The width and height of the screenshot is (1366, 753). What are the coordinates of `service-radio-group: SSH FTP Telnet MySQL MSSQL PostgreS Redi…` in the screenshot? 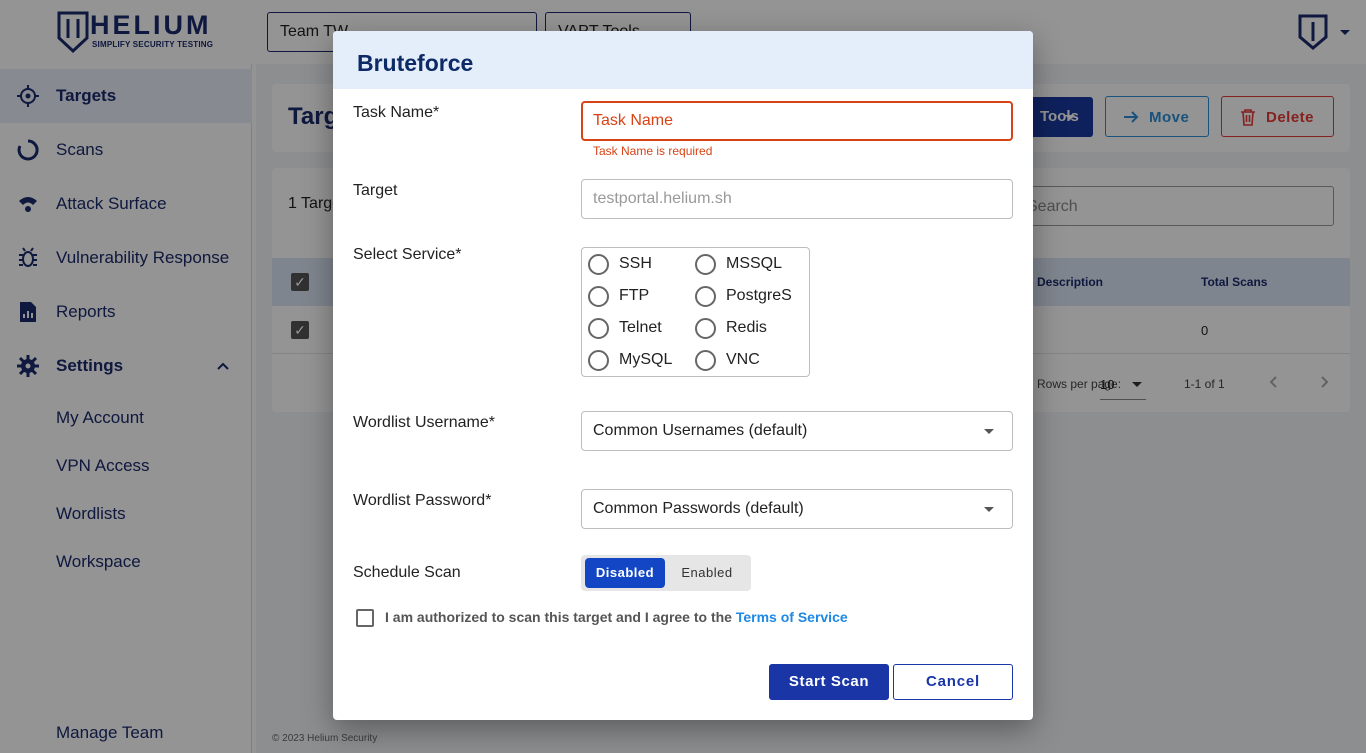 It's located at (695, 312).